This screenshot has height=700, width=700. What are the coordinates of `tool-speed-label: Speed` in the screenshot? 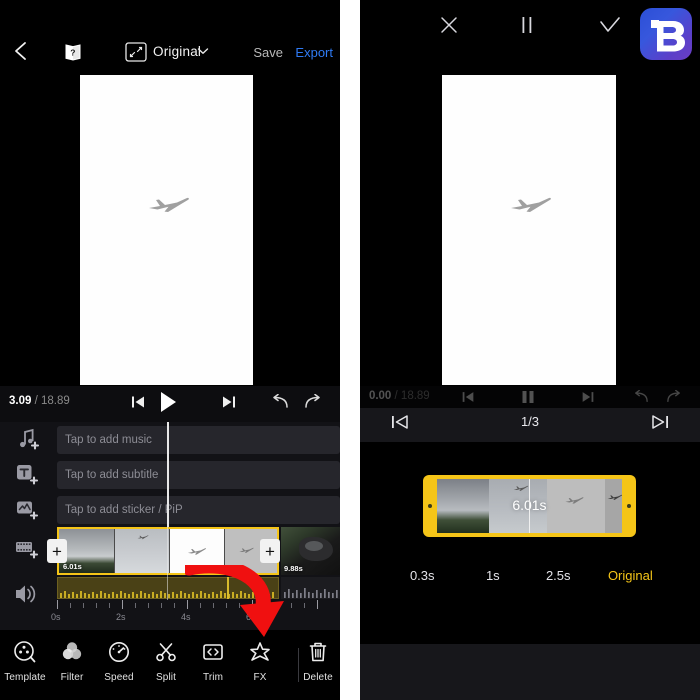 It's located at (119, 677).